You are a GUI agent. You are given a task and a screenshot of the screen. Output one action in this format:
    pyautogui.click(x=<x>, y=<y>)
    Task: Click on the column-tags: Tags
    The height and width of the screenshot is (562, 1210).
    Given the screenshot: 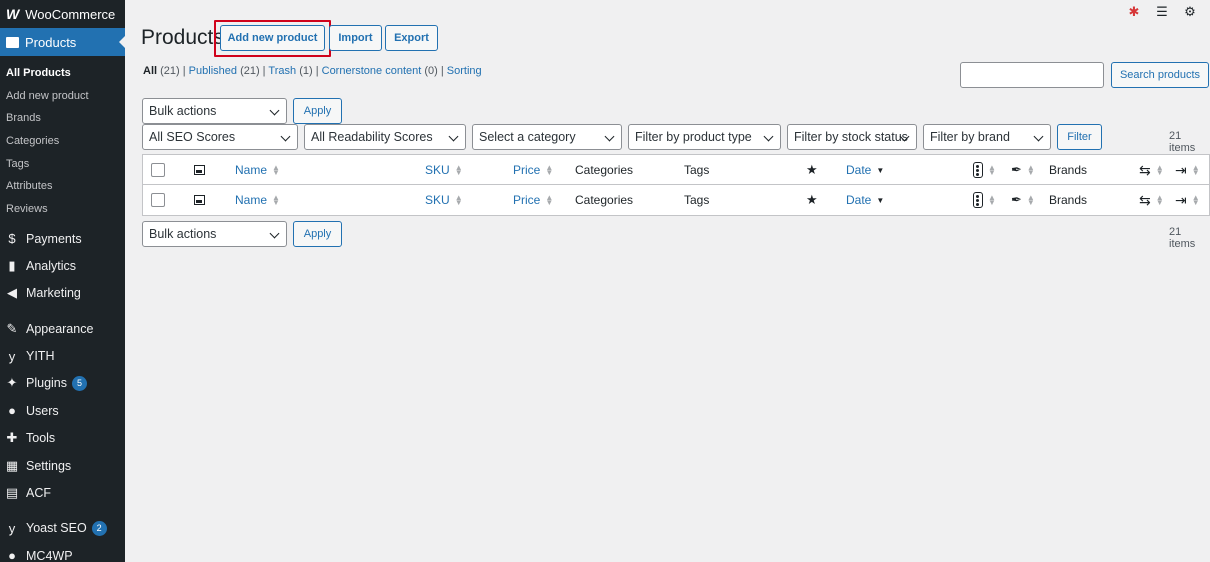 What is the action you would take?
    pyautogui.click(x=696, y=200)
    